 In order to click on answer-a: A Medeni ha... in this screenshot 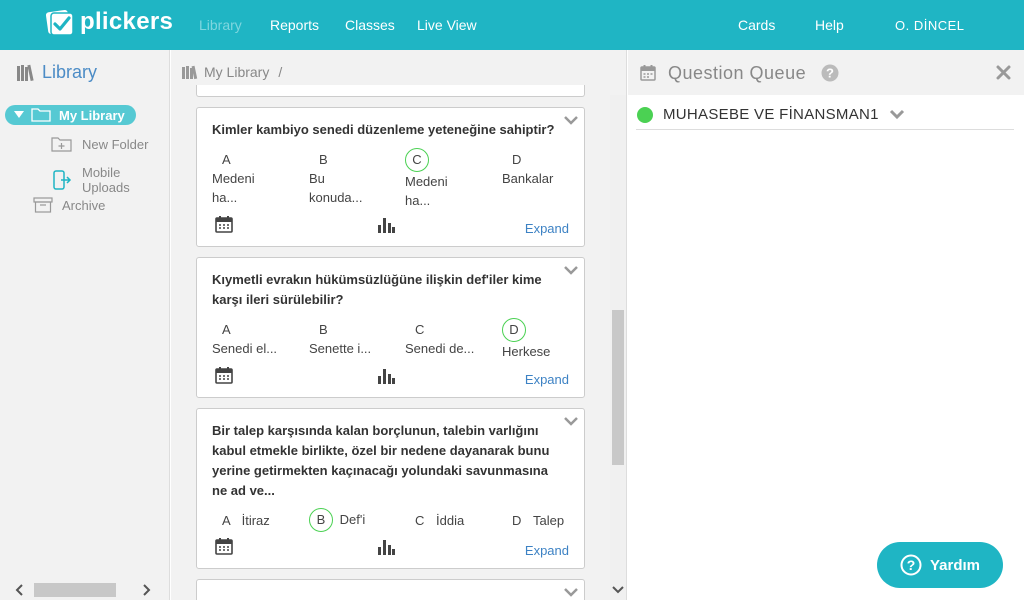, I will do `click(233, 178)`.